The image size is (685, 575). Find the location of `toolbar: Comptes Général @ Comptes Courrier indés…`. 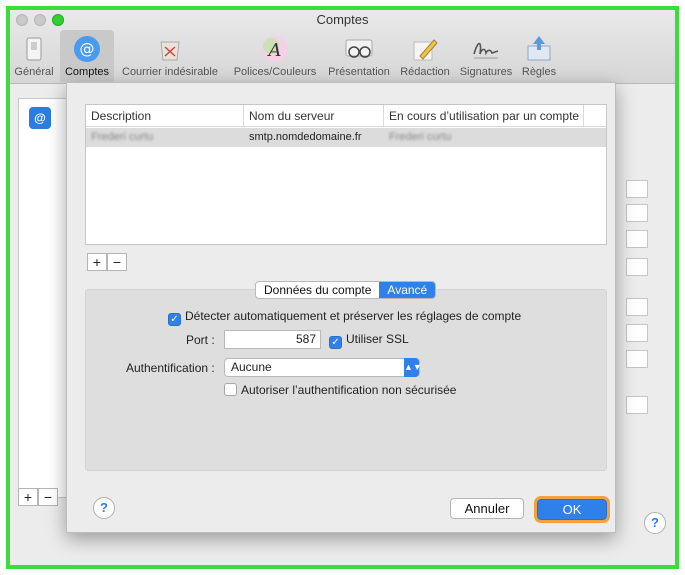

toolbar: Comptes Général @ Comptes Courrier indés… is located at coordinates (342, 47).